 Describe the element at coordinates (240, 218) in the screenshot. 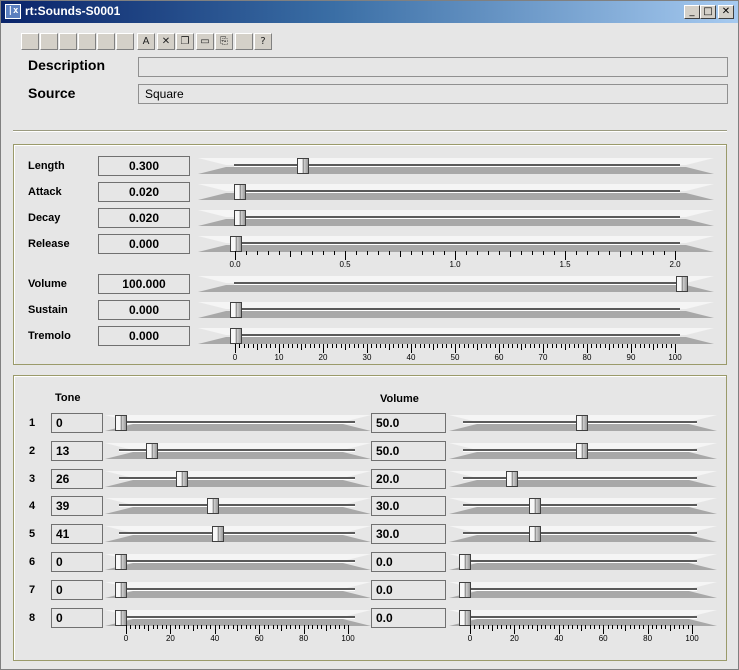

I see `decay-slider-thumb` at that location.